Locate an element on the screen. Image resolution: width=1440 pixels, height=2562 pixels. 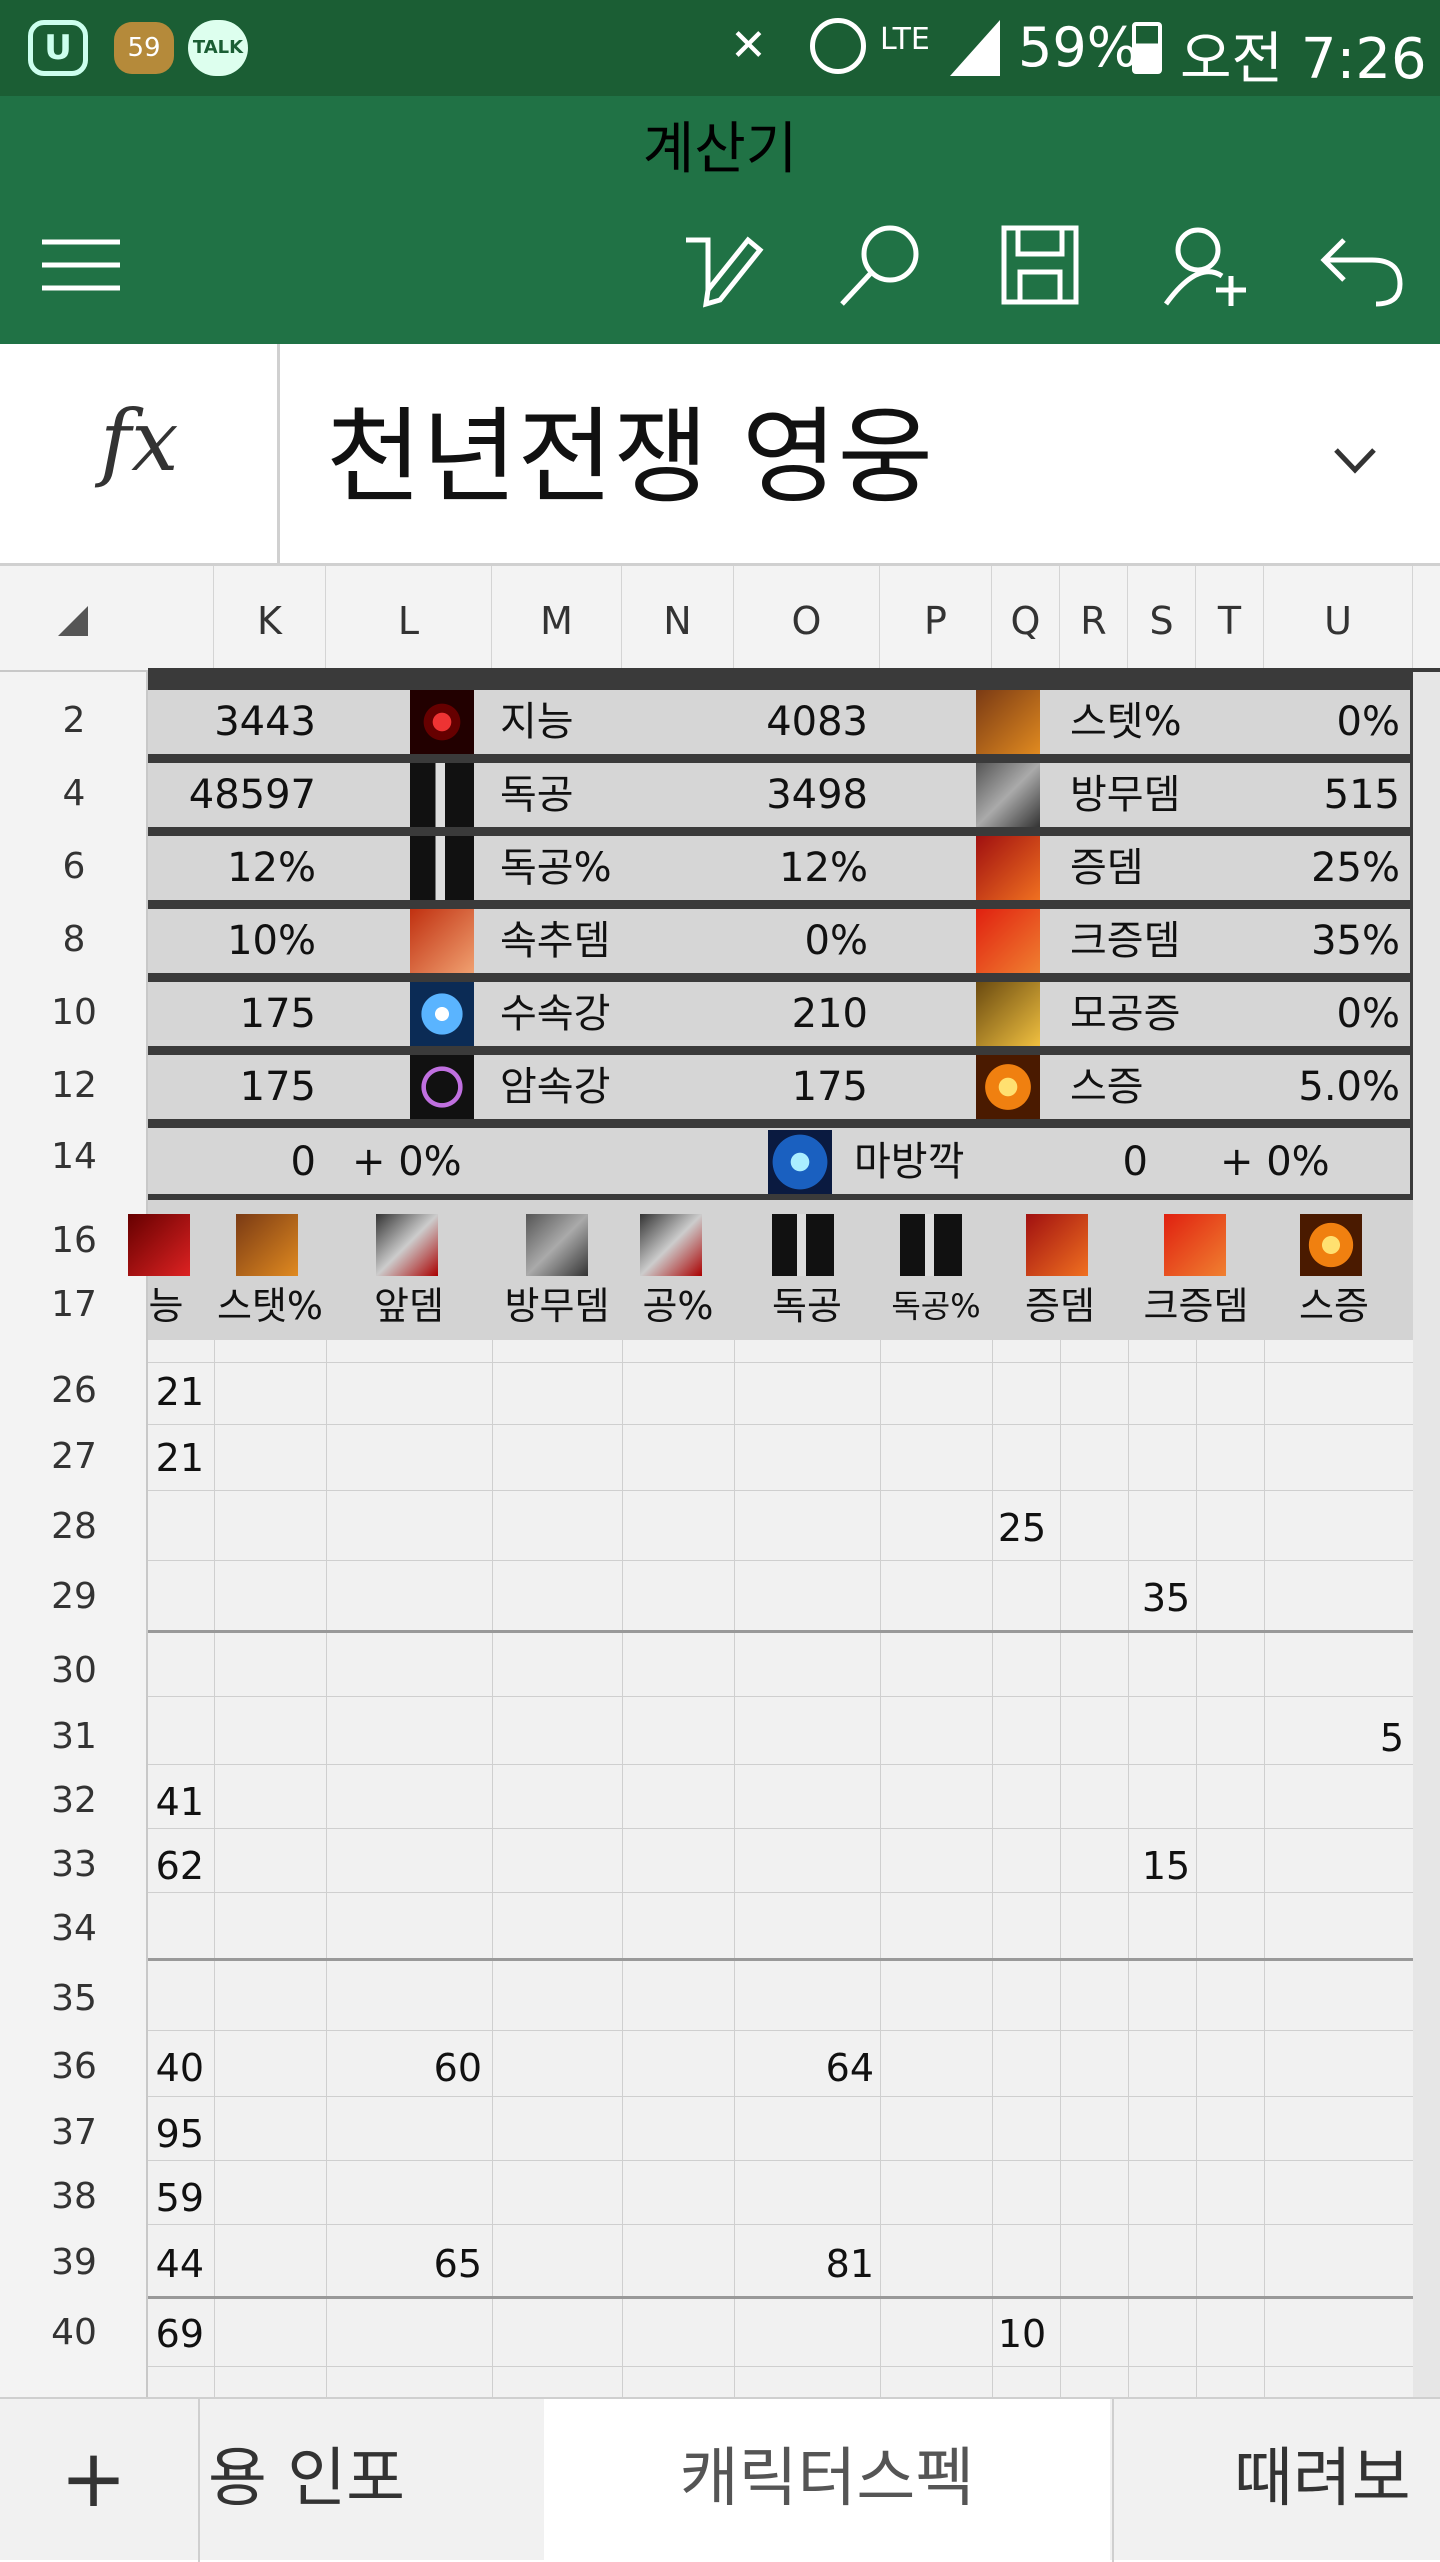
column-header-S: S is located at coordinates (1162, 619).